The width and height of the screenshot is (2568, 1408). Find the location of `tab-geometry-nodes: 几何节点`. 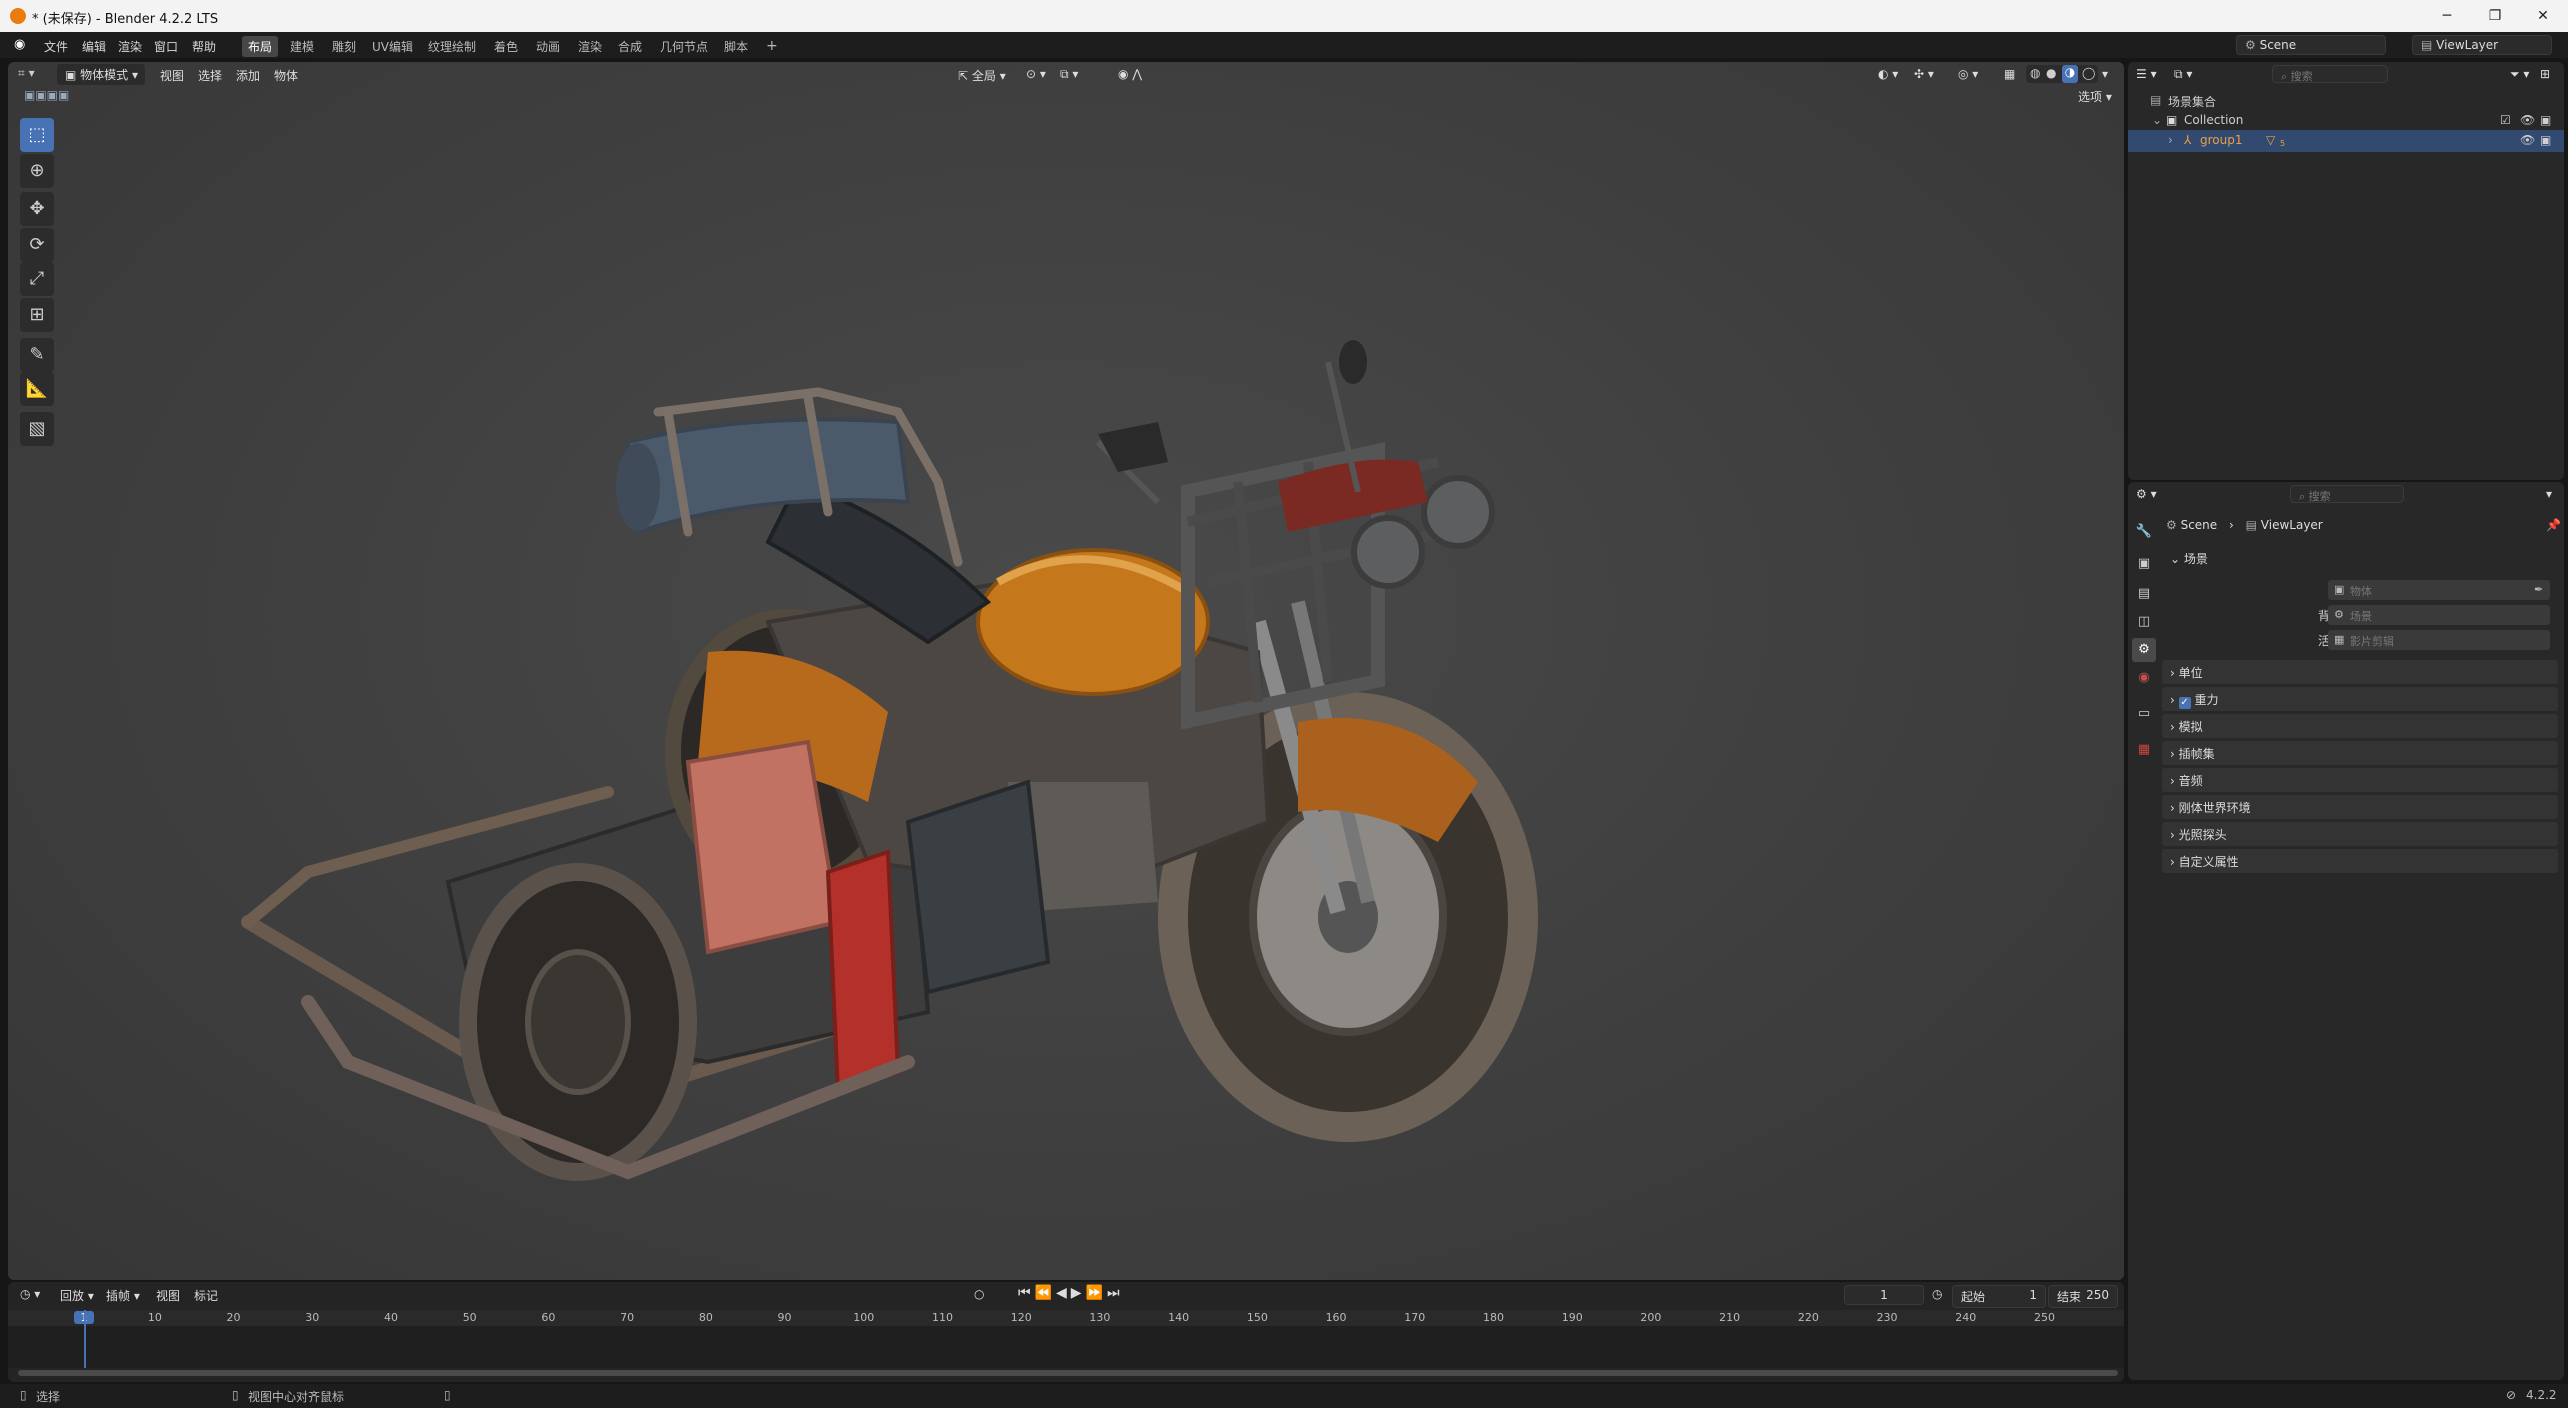

tab-geometry-nodes: 几何节点 is located at coordinates (684, 46).